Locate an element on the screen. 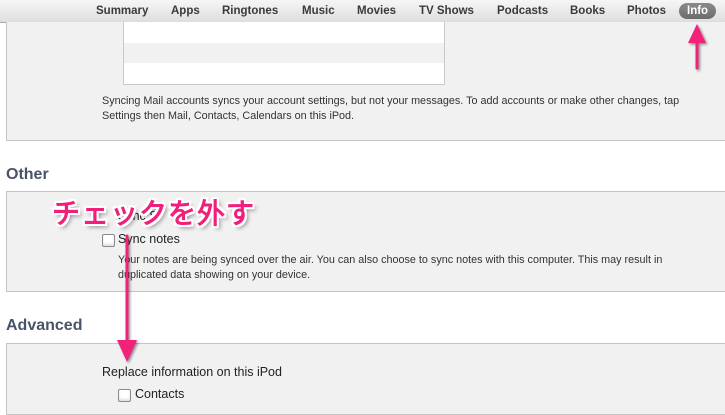 The image size is (725, 415). info-arrow is located at coordinates (697, 47).